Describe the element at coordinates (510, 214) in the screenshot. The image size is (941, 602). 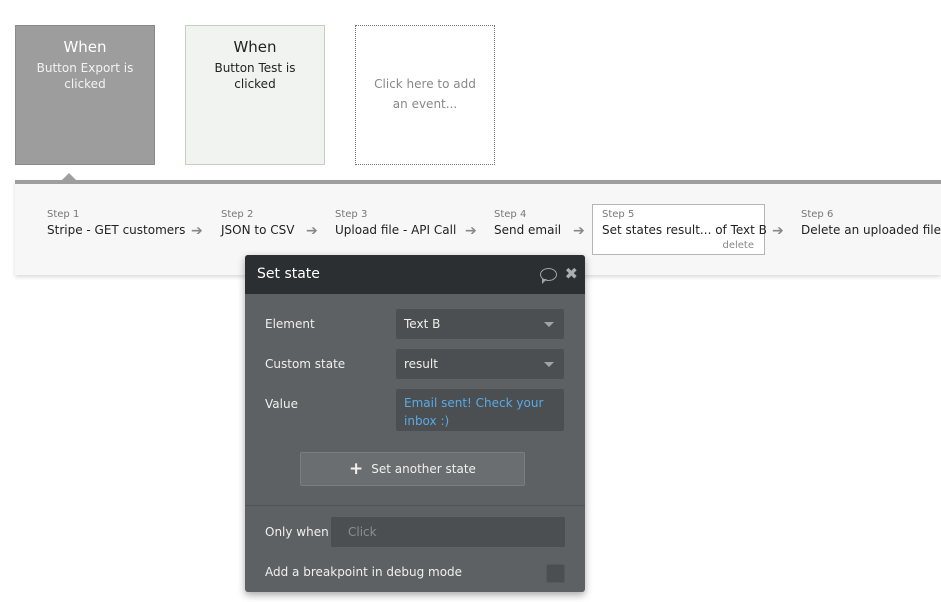
I see `step-number: Step 4` at that location.